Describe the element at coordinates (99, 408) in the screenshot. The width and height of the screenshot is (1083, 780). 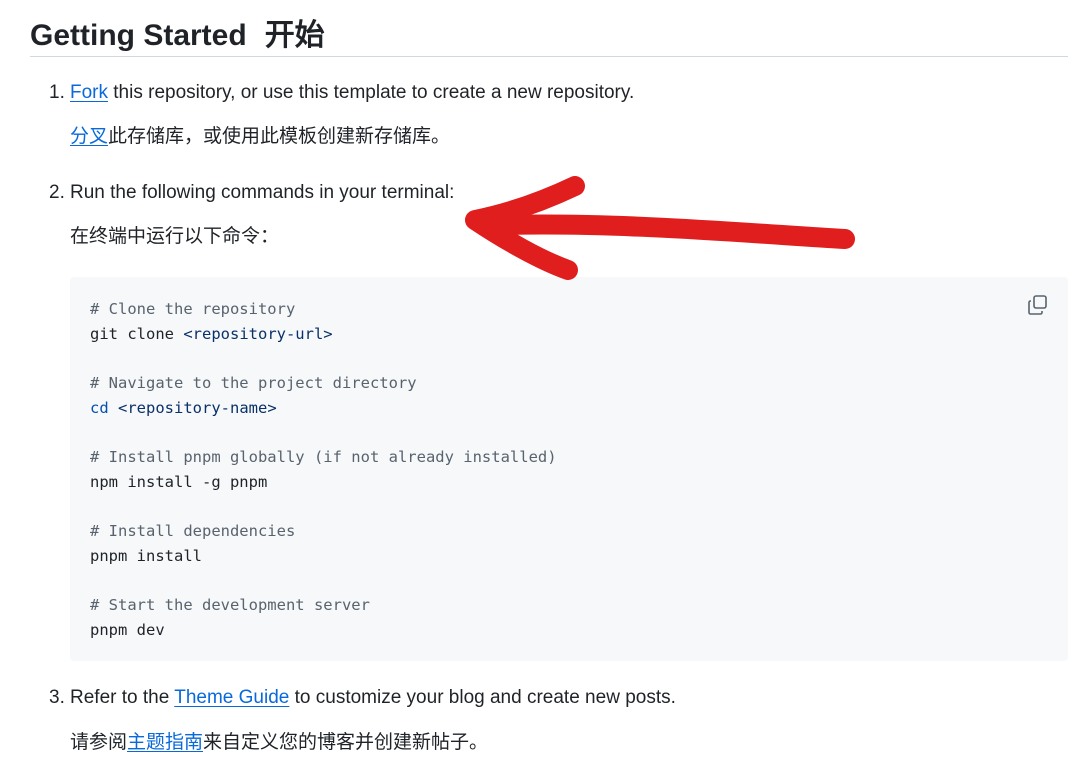
I see `code-keyword: cd` at that location.